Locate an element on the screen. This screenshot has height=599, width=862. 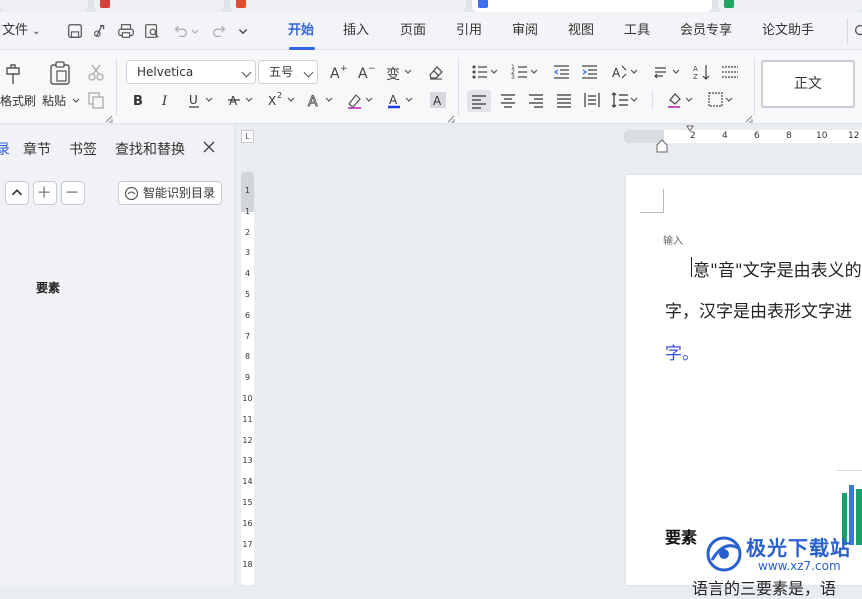
align-center-icon is located at coordinates (508, 100).